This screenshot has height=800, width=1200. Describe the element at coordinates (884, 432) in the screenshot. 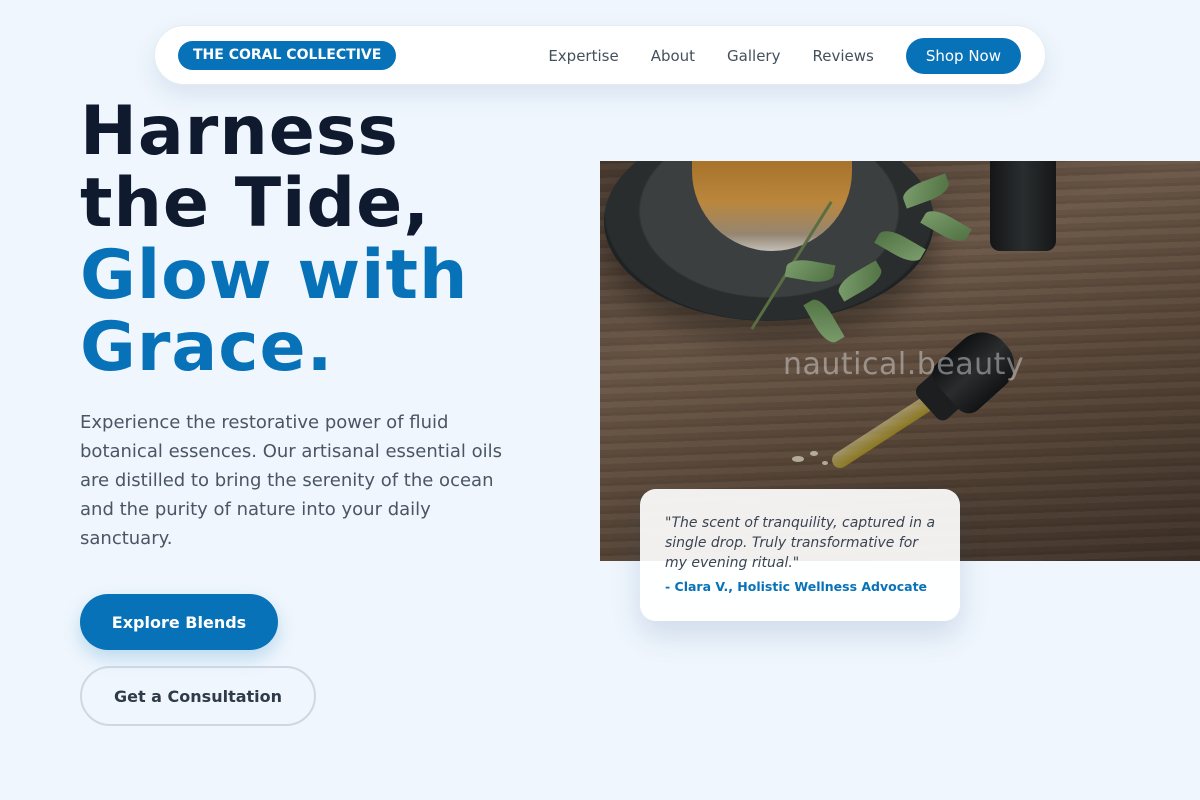

I see `dropper-glass` at that location.